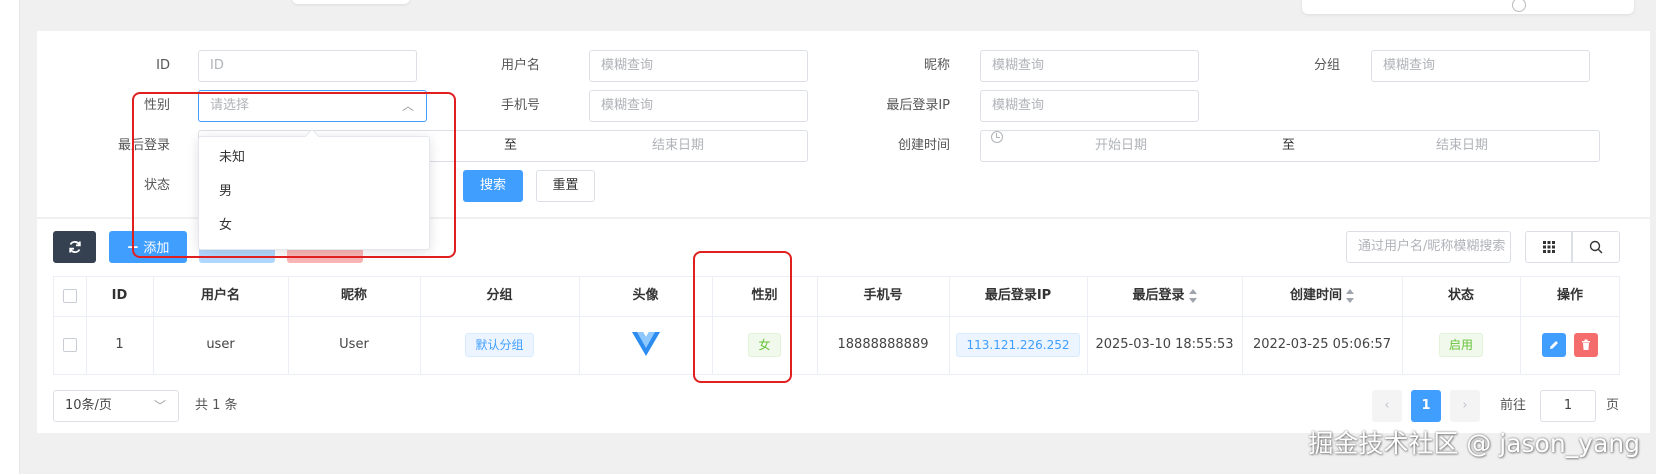 This screenshot has width=1656, height=474. I want to click on refresh-icon, so click(74, 246).